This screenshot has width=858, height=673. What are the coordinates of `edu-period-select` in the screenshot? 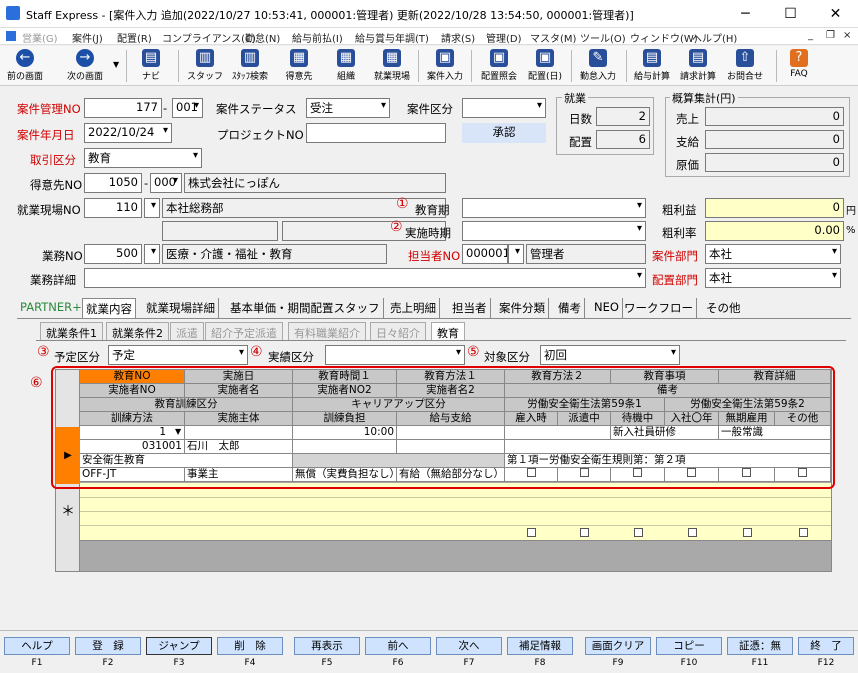 It's located at (554, 208).